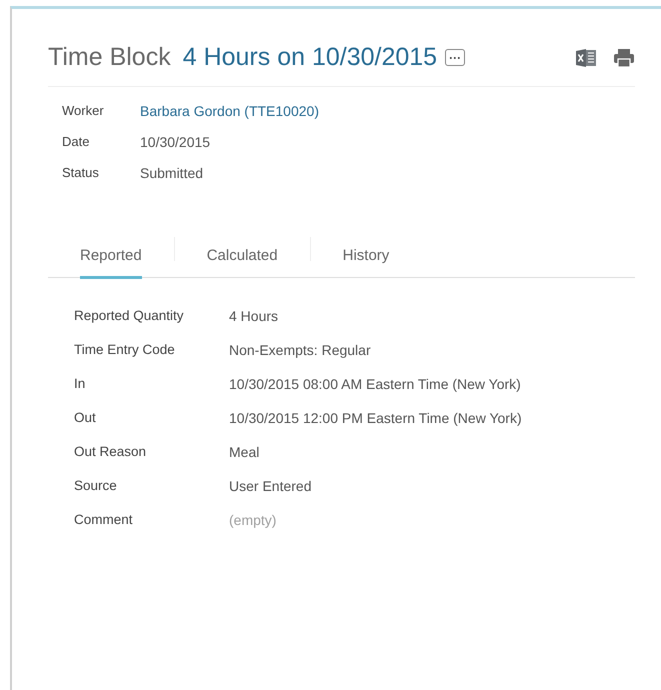  I want to click on field-value: Meal, so click(244, 452).